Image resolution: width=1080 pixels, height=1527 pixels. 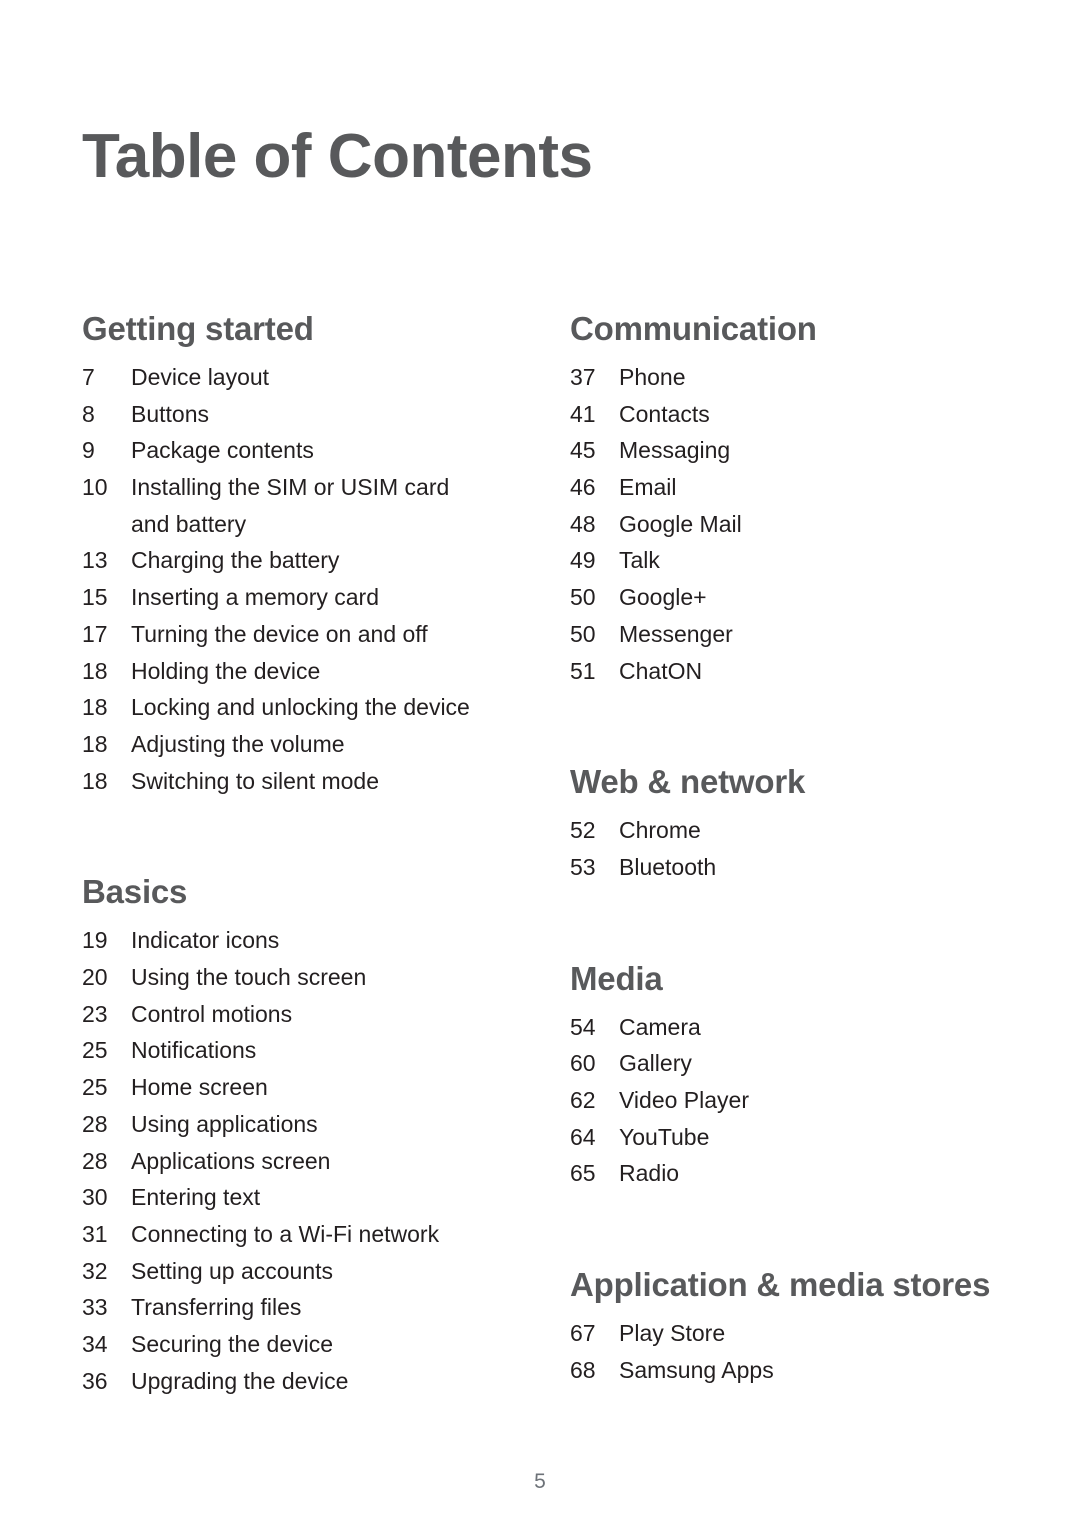 I want to click on toc-entry-title: Play Store, so click(x=672, y=1333).